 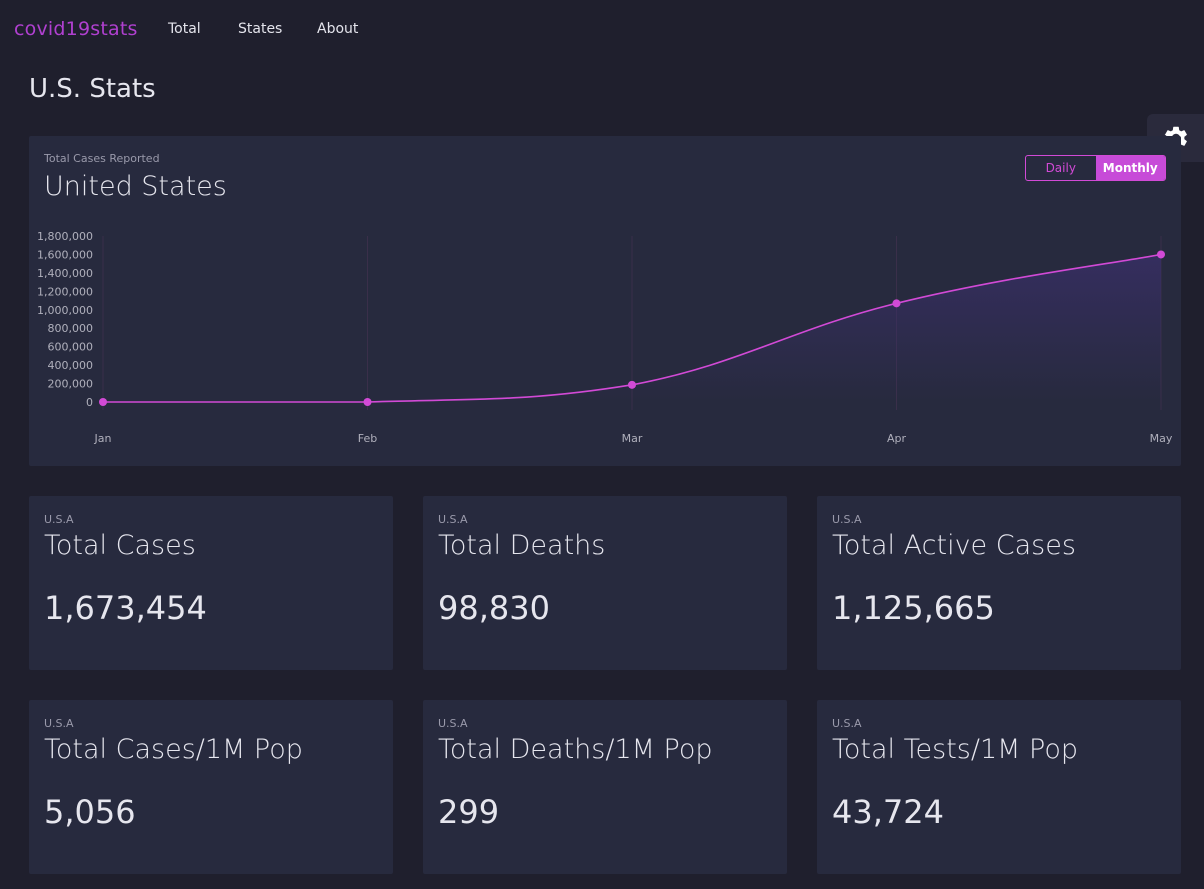 I want to click on nav-link-total: Total, so click(x=184, y=29).